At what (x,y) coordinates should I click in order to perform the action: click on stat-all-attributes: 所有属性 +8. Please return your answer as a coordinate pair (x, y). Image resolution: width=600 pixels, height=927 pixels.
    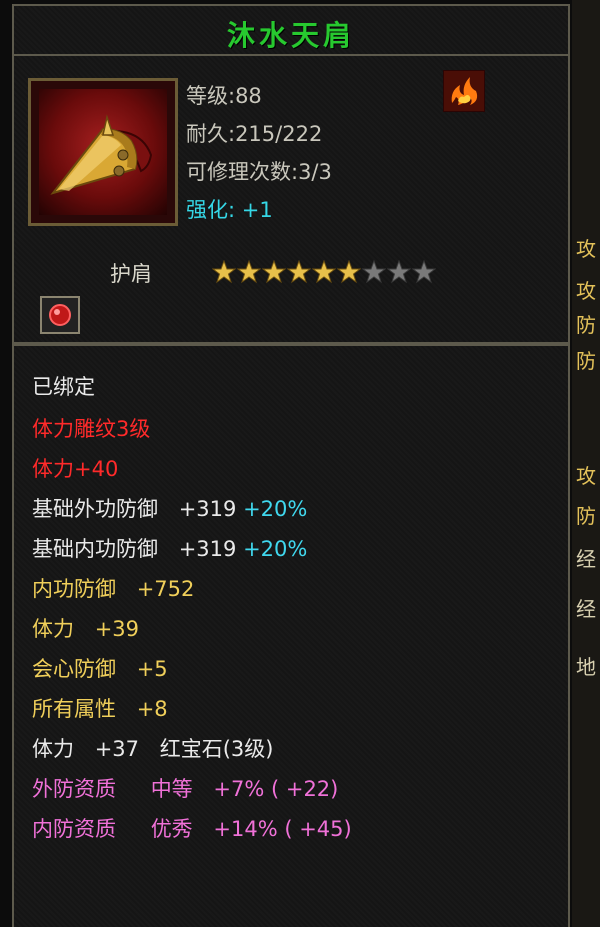
    Looking at the image, I should click on (100, 709).